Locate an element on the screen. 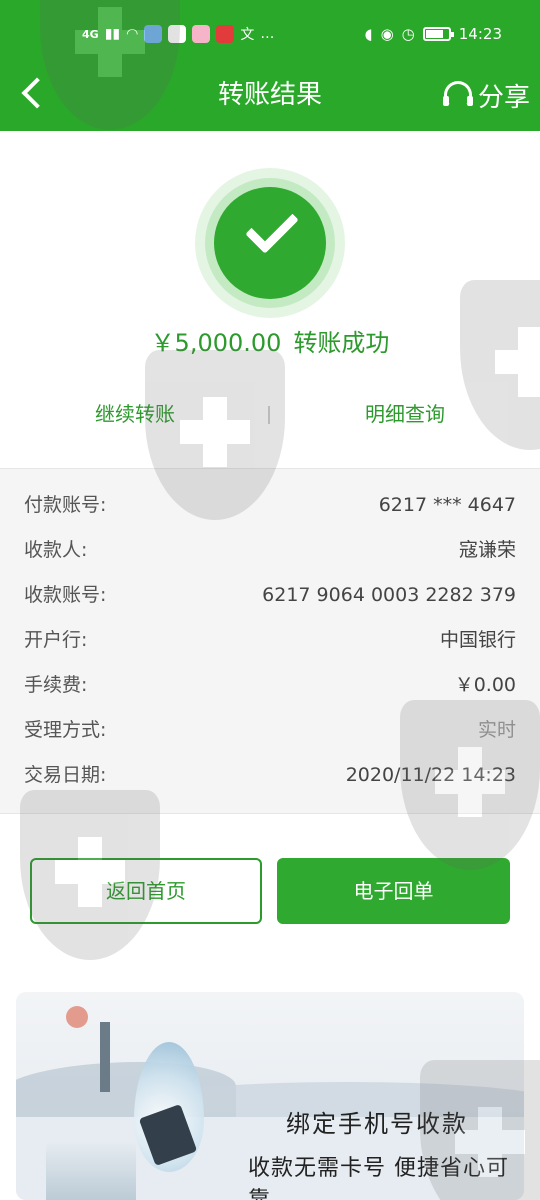  detail-value: 6217 *** 4647 is located at coordinates (447, 505).